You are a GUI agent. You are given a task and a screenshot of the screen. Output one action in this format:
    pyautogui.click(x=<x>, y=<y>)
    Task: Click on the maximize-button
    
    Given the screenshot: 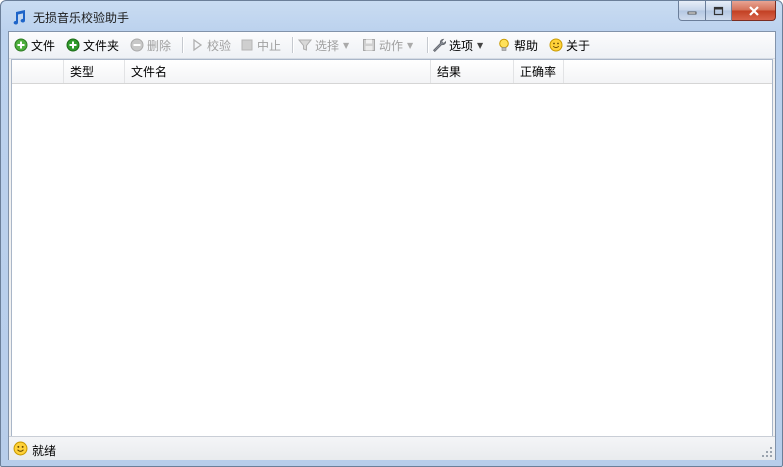 What is the action you would take?
    pyautogui.click(x=719, y=11)
    